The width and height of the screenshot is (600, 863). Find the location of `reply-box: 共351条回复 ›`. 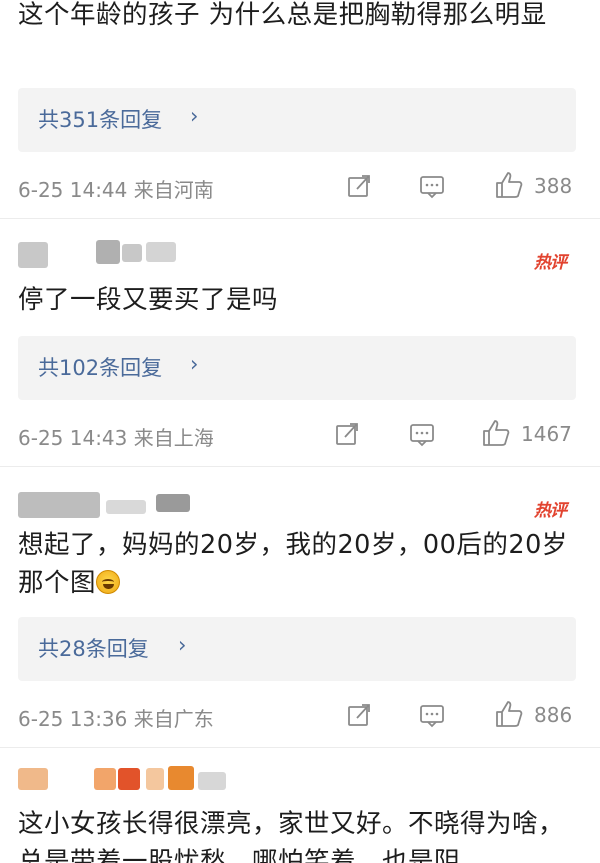

reply-box: 共351条回复 › is located at coordinates (297, 120).